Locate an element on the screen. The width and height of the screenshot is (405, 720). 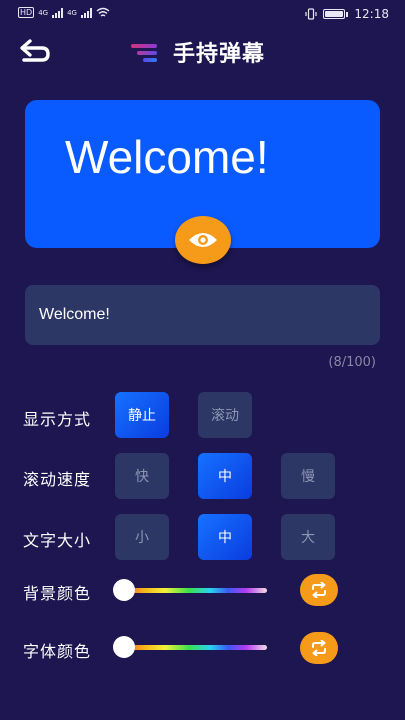
signal-icon is located at coordinates (58, 12).